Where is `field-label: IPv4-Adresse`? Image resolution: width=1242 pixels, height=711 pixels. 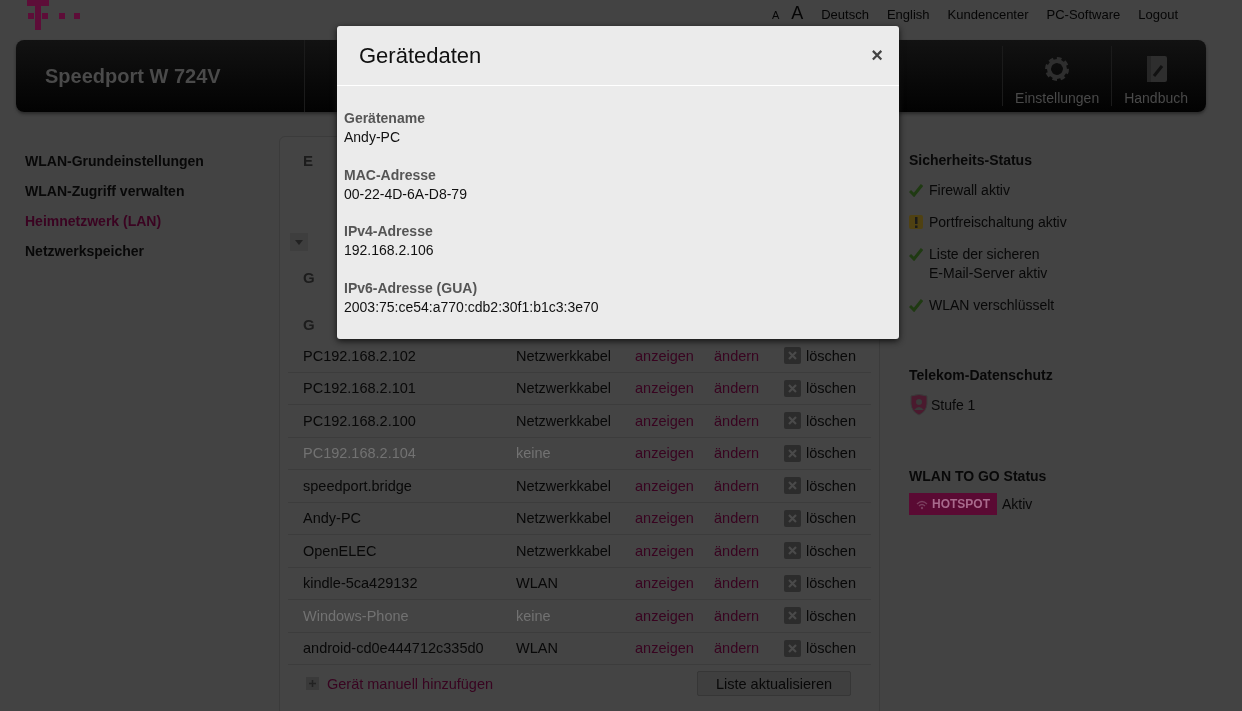
field-label: IPv4-Adresse is located at coordinates (389, 231).